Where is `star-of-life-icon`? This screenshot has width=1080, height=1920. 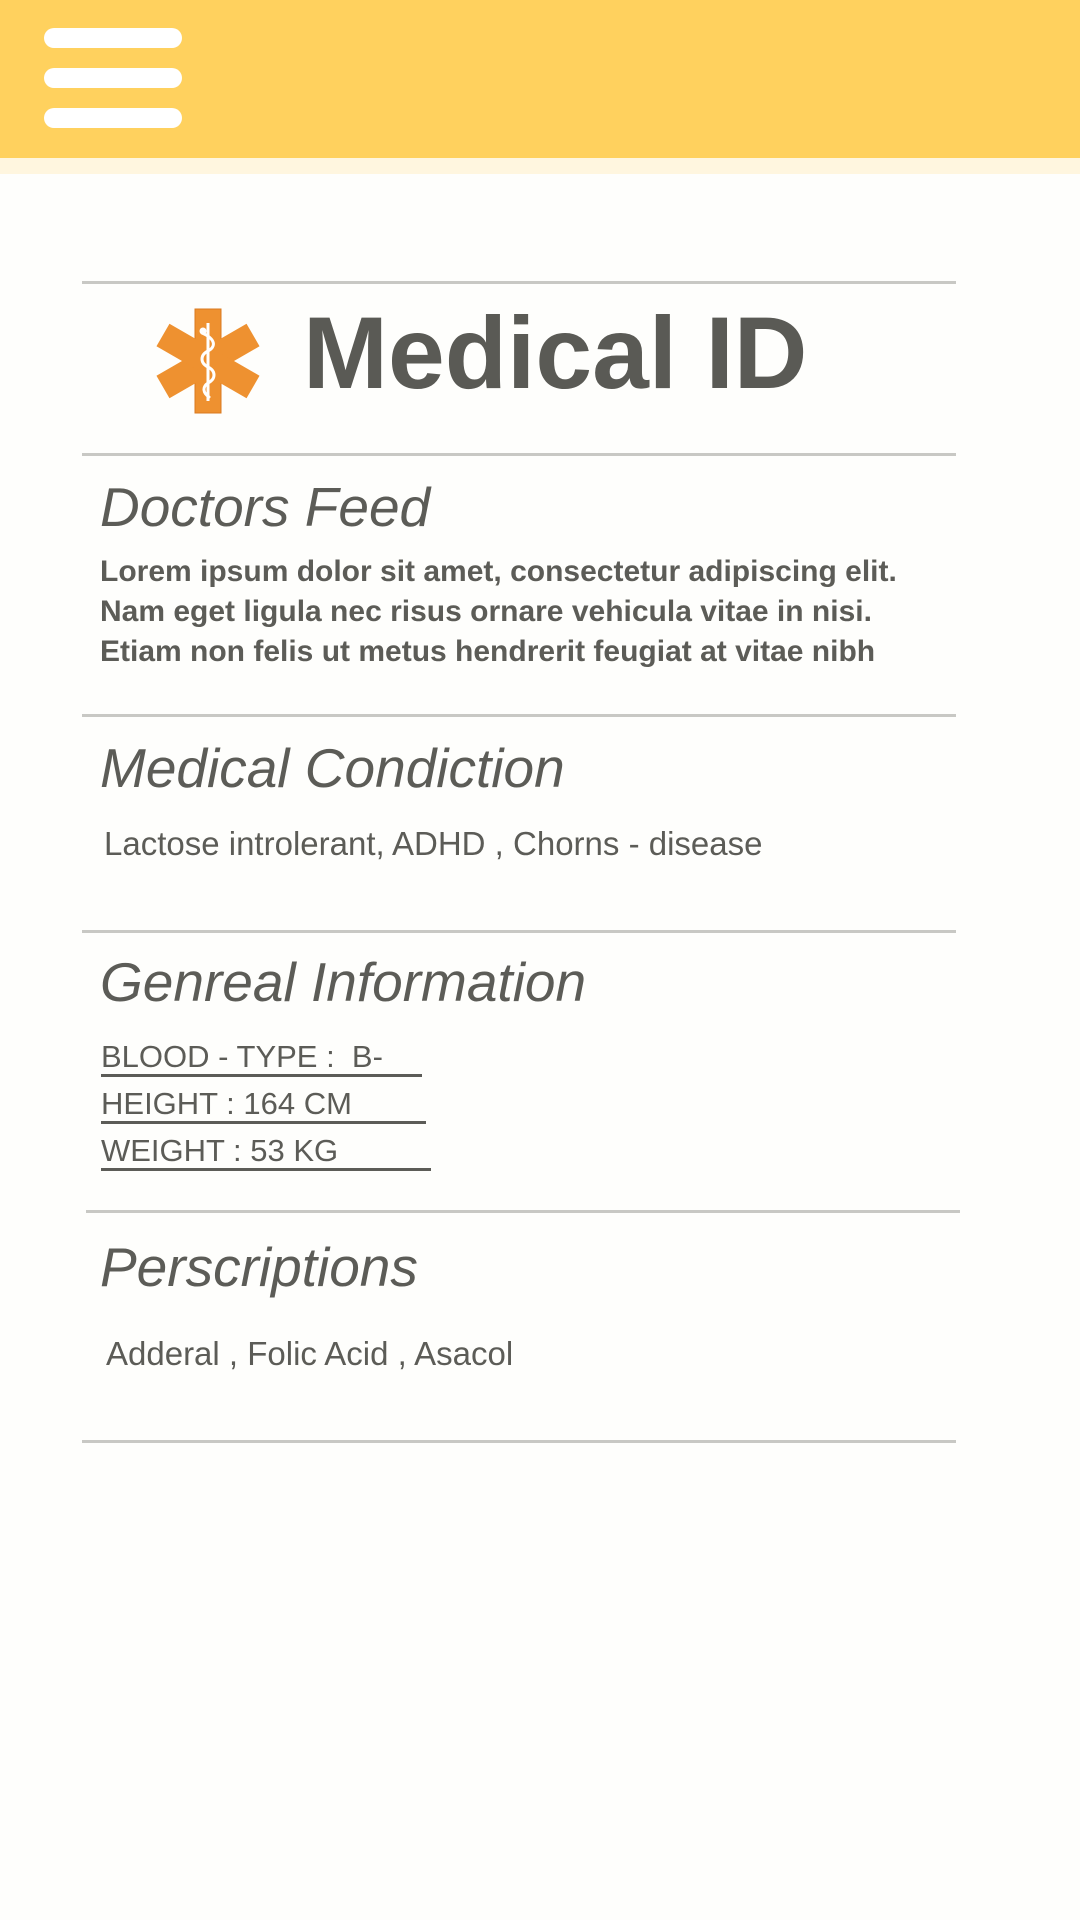 star-of-life-icon is located at coordinates (208, 361).